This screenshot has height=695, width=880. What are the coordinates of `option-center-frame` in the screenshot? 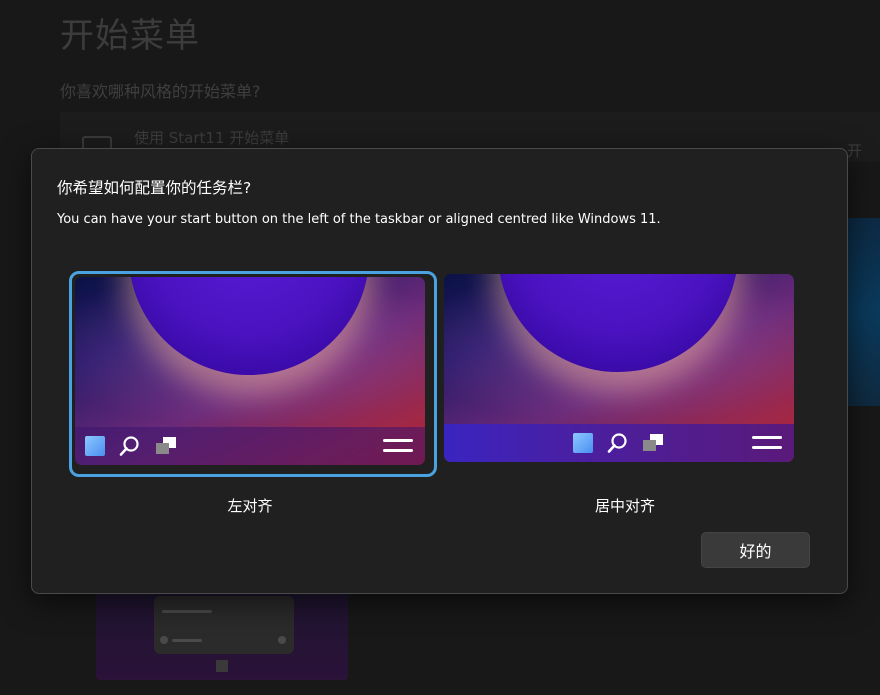 It's located at (626, 374).